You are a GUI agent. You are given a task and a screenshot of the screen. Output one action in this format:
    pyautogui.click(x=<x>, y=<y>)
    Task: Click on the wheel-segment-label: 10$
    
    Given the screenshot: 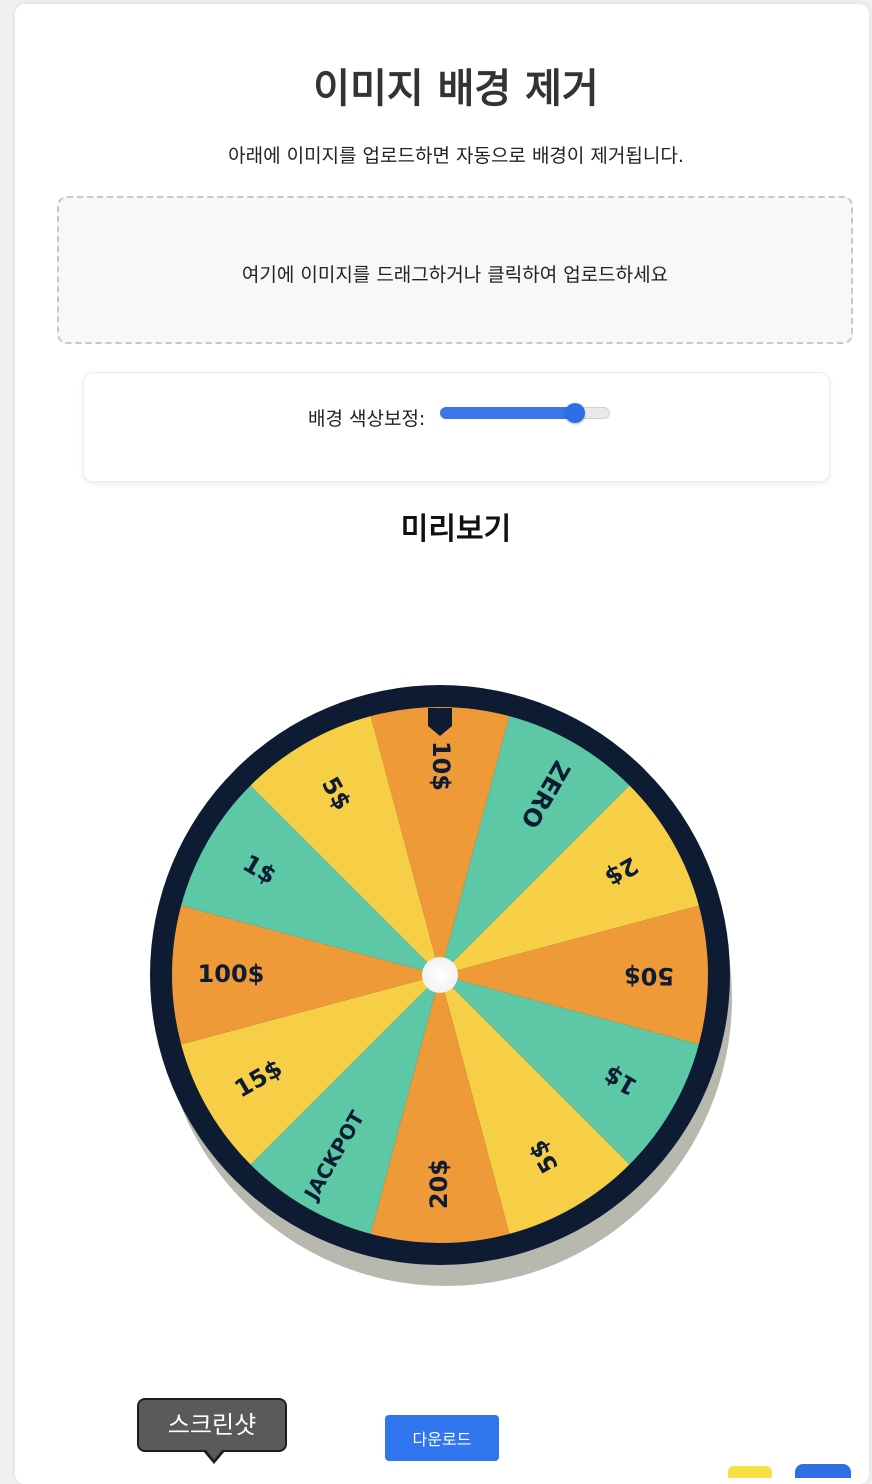 What is the action you would take?
    pyautogui.click(x=441, y=766)
    